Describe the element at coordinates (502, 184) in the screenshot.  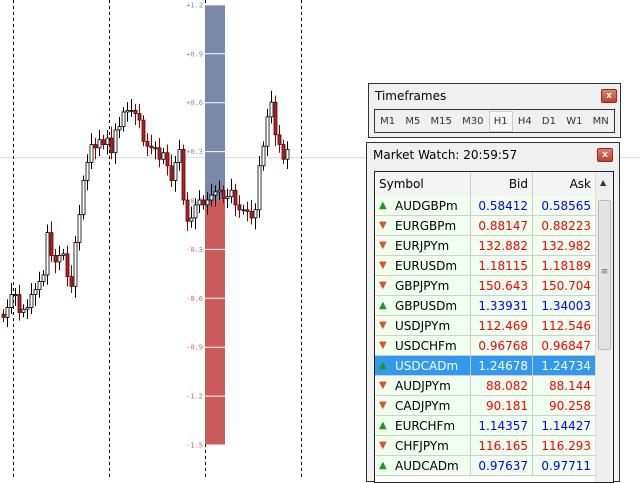
I see `header-bid: Bid` at that location.